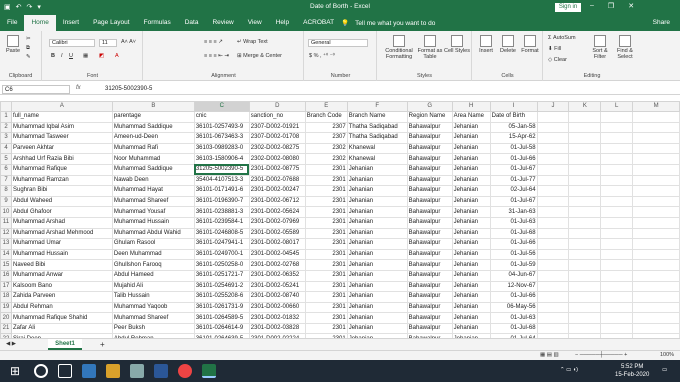 The height and width of the screenshot is (382, 680). I want to click on find-select-button: Find & Select, so click(625, 47).